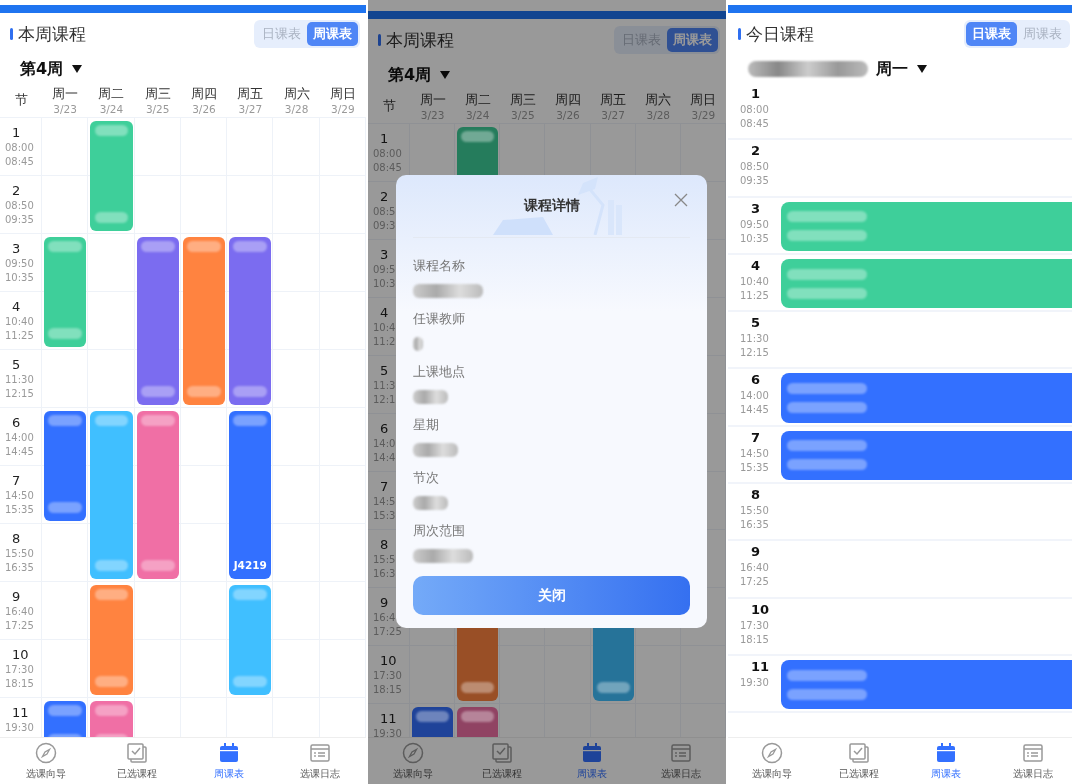 The height and width of the screenshot is (784, 1072). What do you see at coordinates (16, 596) in the screenshot?
I see `period-number: 9` at bounding box center [16, 596].